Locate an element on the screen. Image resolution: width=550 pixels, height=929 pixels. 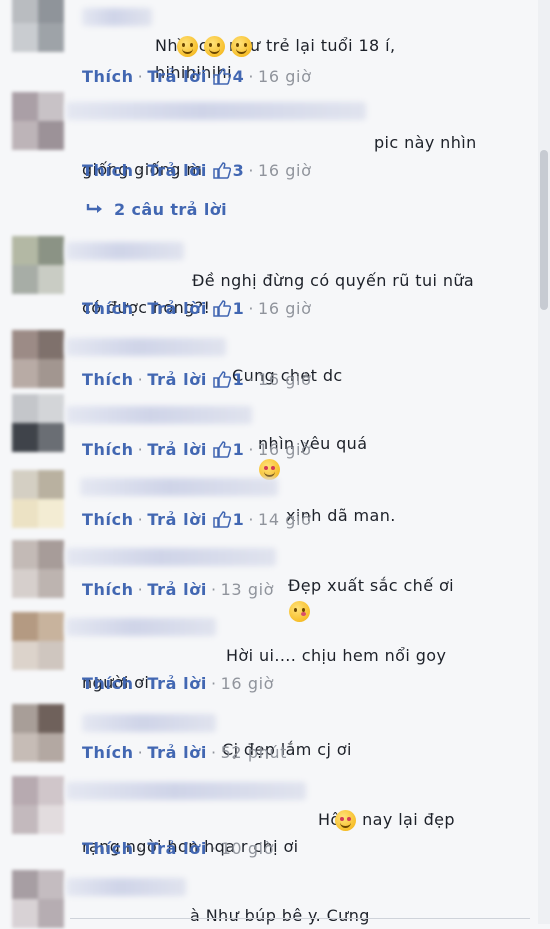
comment-text-content: à Như búp bê y. Cưng is located at coordinates (280, 915).